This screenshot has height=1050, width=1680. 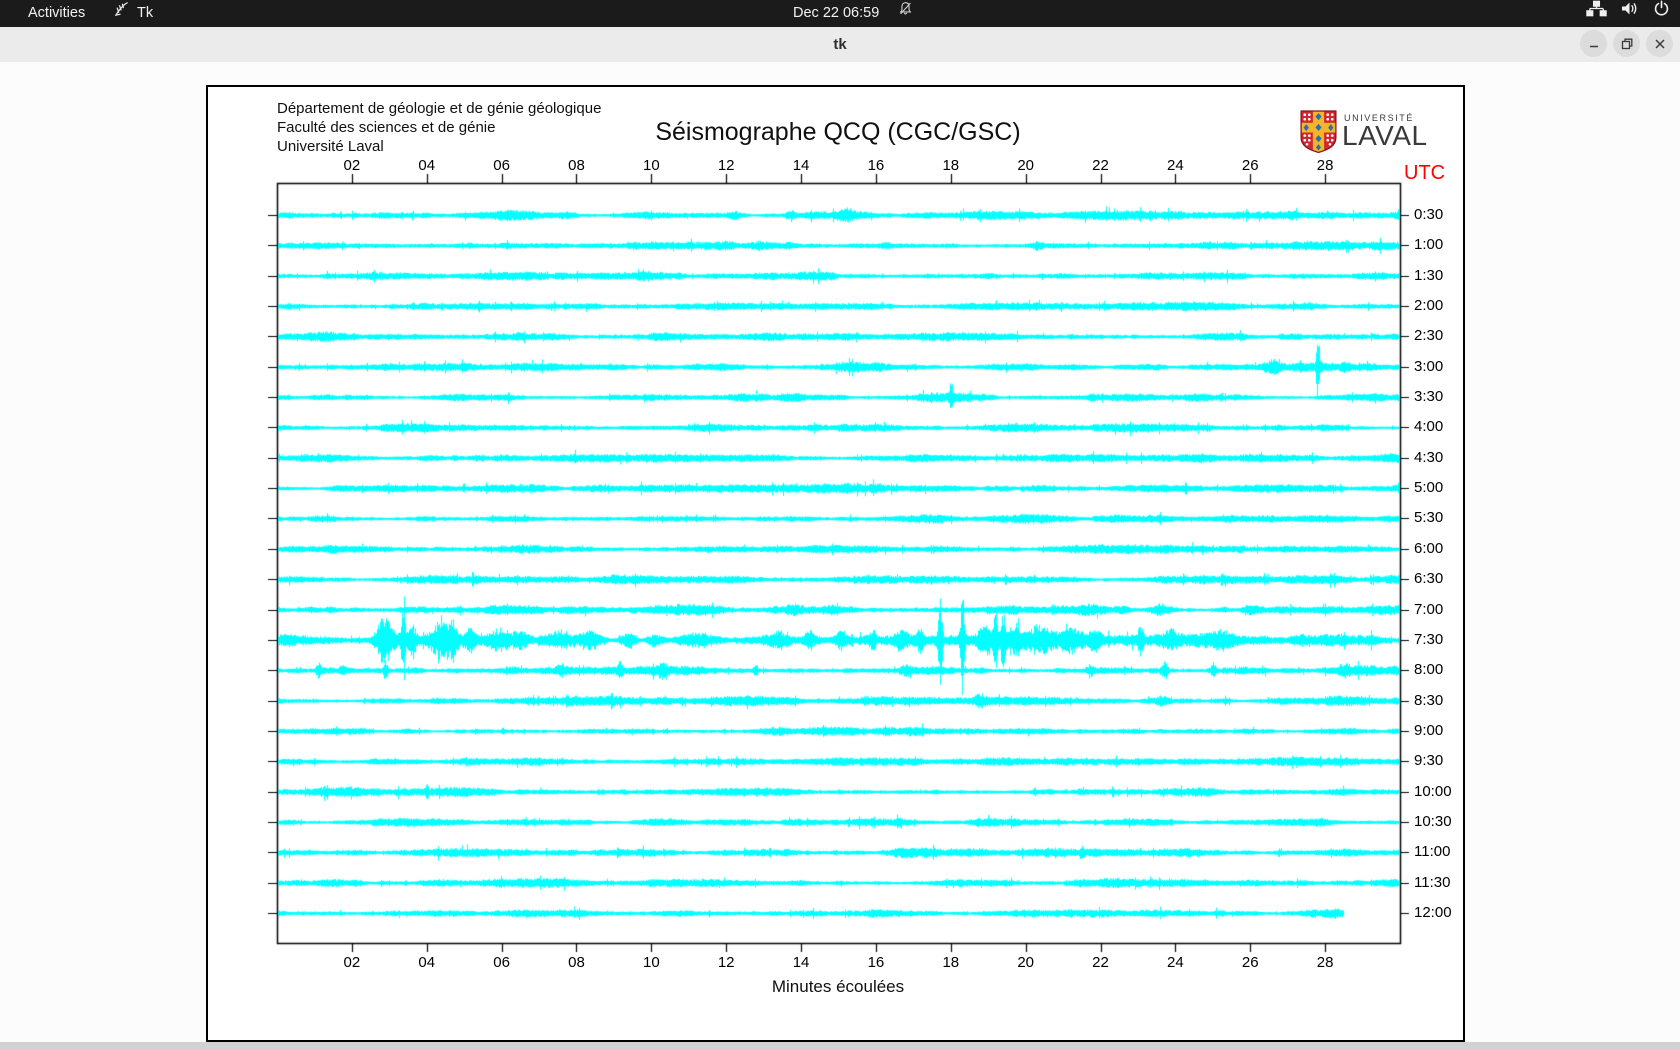 I want to click on notifications-off-icon, so click(x=905, y=13).